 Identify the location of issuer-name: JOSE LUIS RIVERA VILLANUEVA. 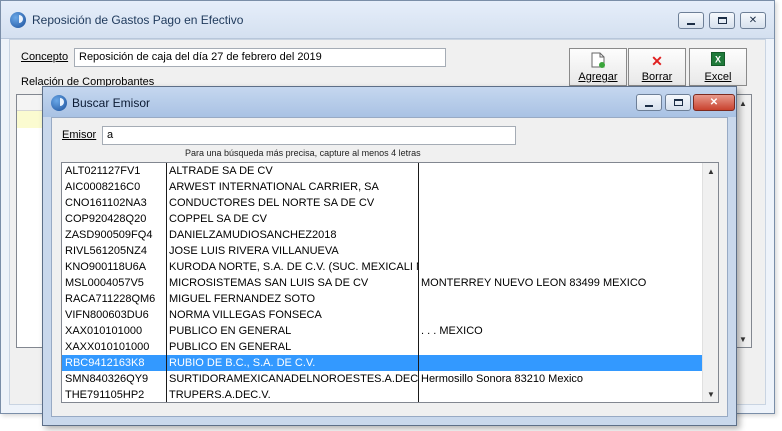
(254, 251).